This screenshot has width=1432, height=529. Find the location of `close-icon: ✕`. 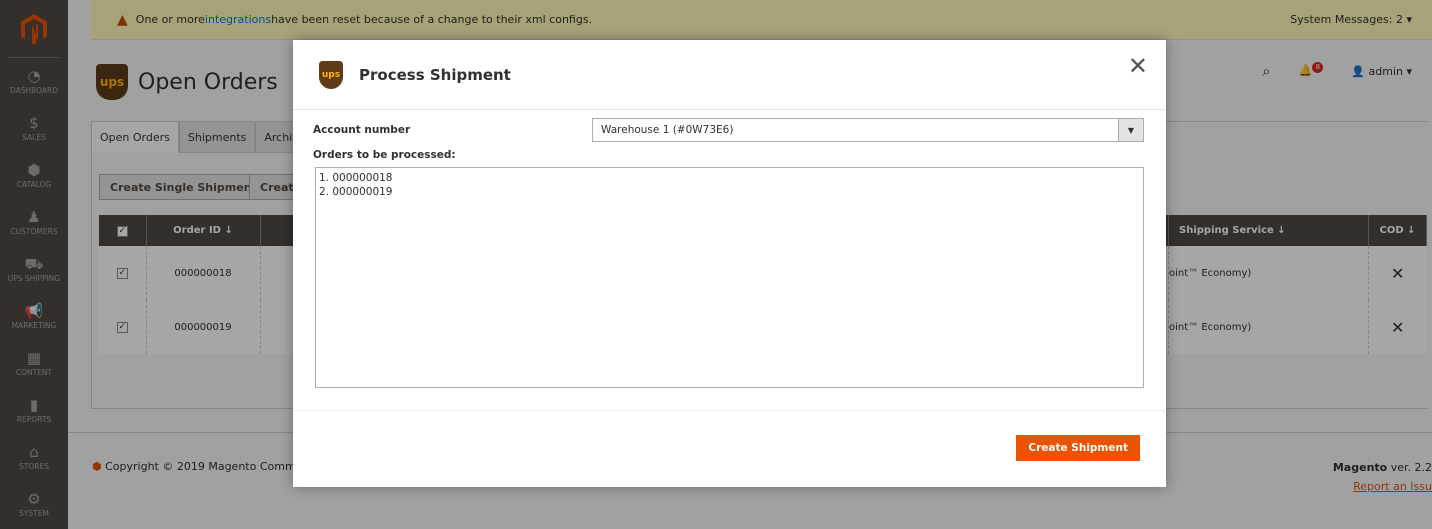

close-icon: ✕ is located at coordinates (1138, 66).